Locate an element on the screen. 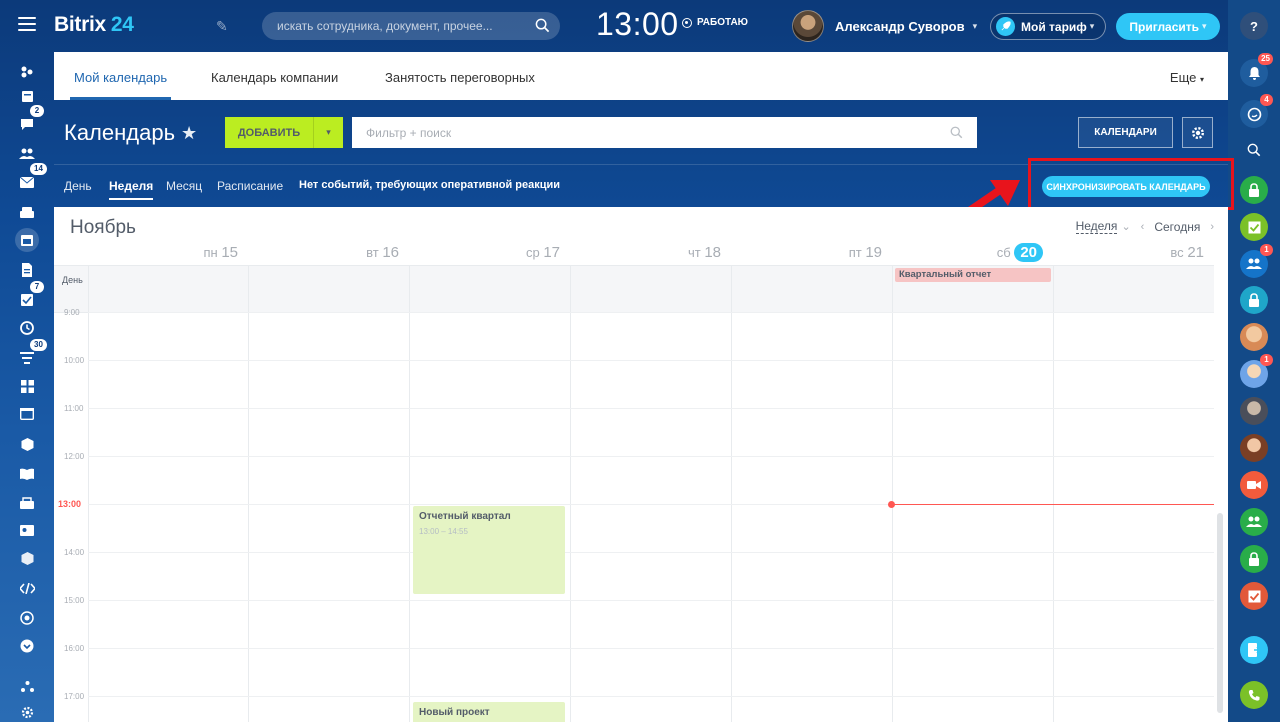 The height and width of the screenshot is (722, 1280). day-header: ср 17 is located at coordinates (485, 252).